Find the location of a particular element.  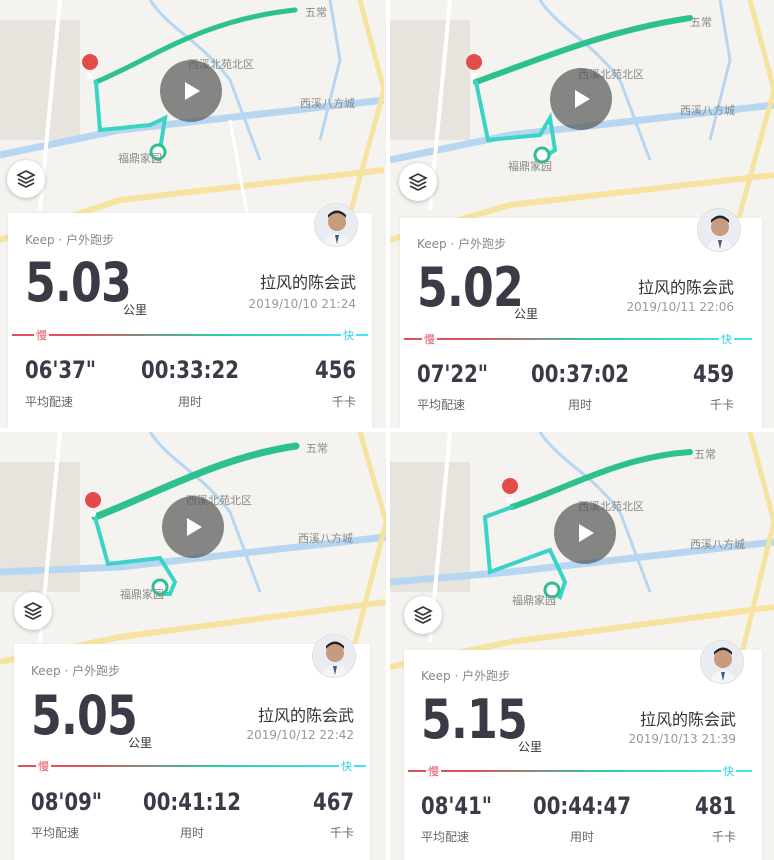

run-datetime: 2019/10/13 21:39 is located at coordinates (682, 739).